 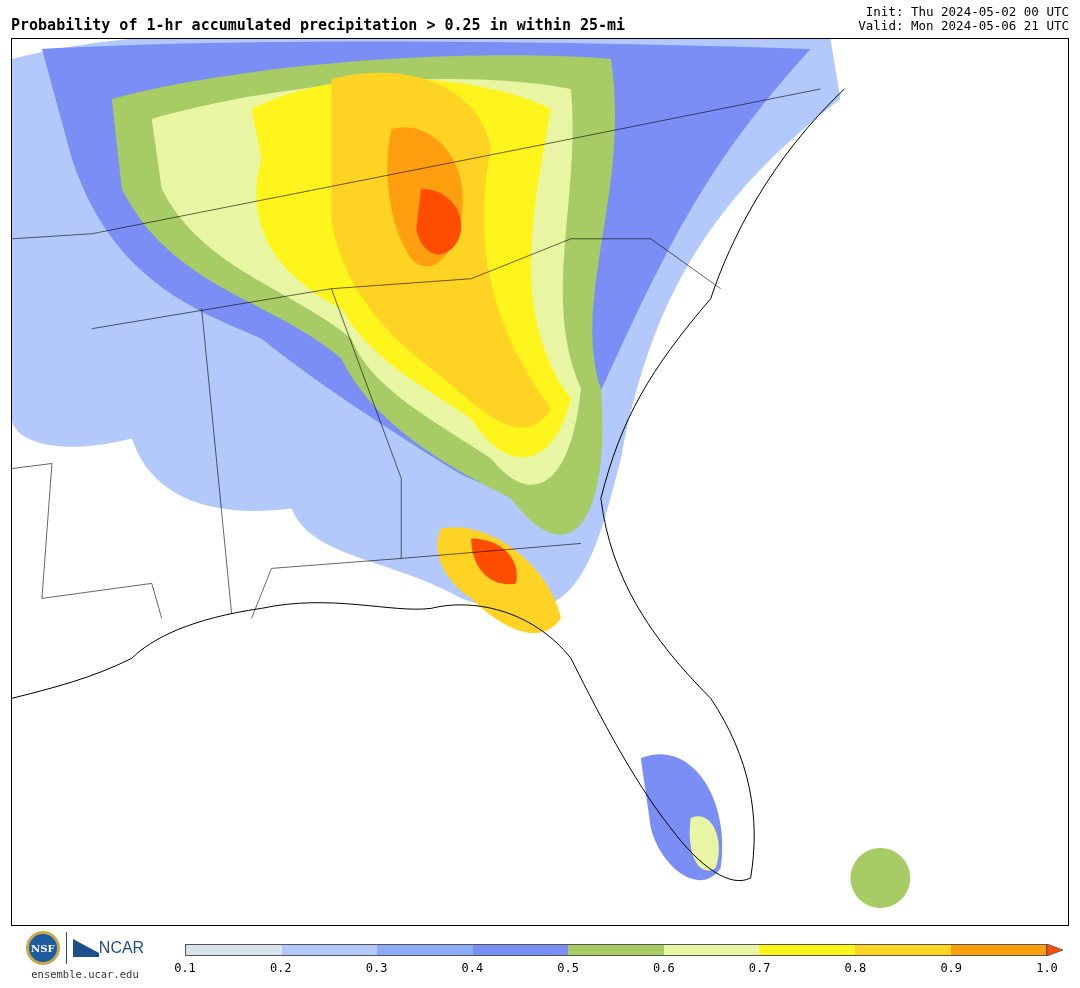 I want to click on scale-tick-label: 0.9, so click(x=951, y=968).